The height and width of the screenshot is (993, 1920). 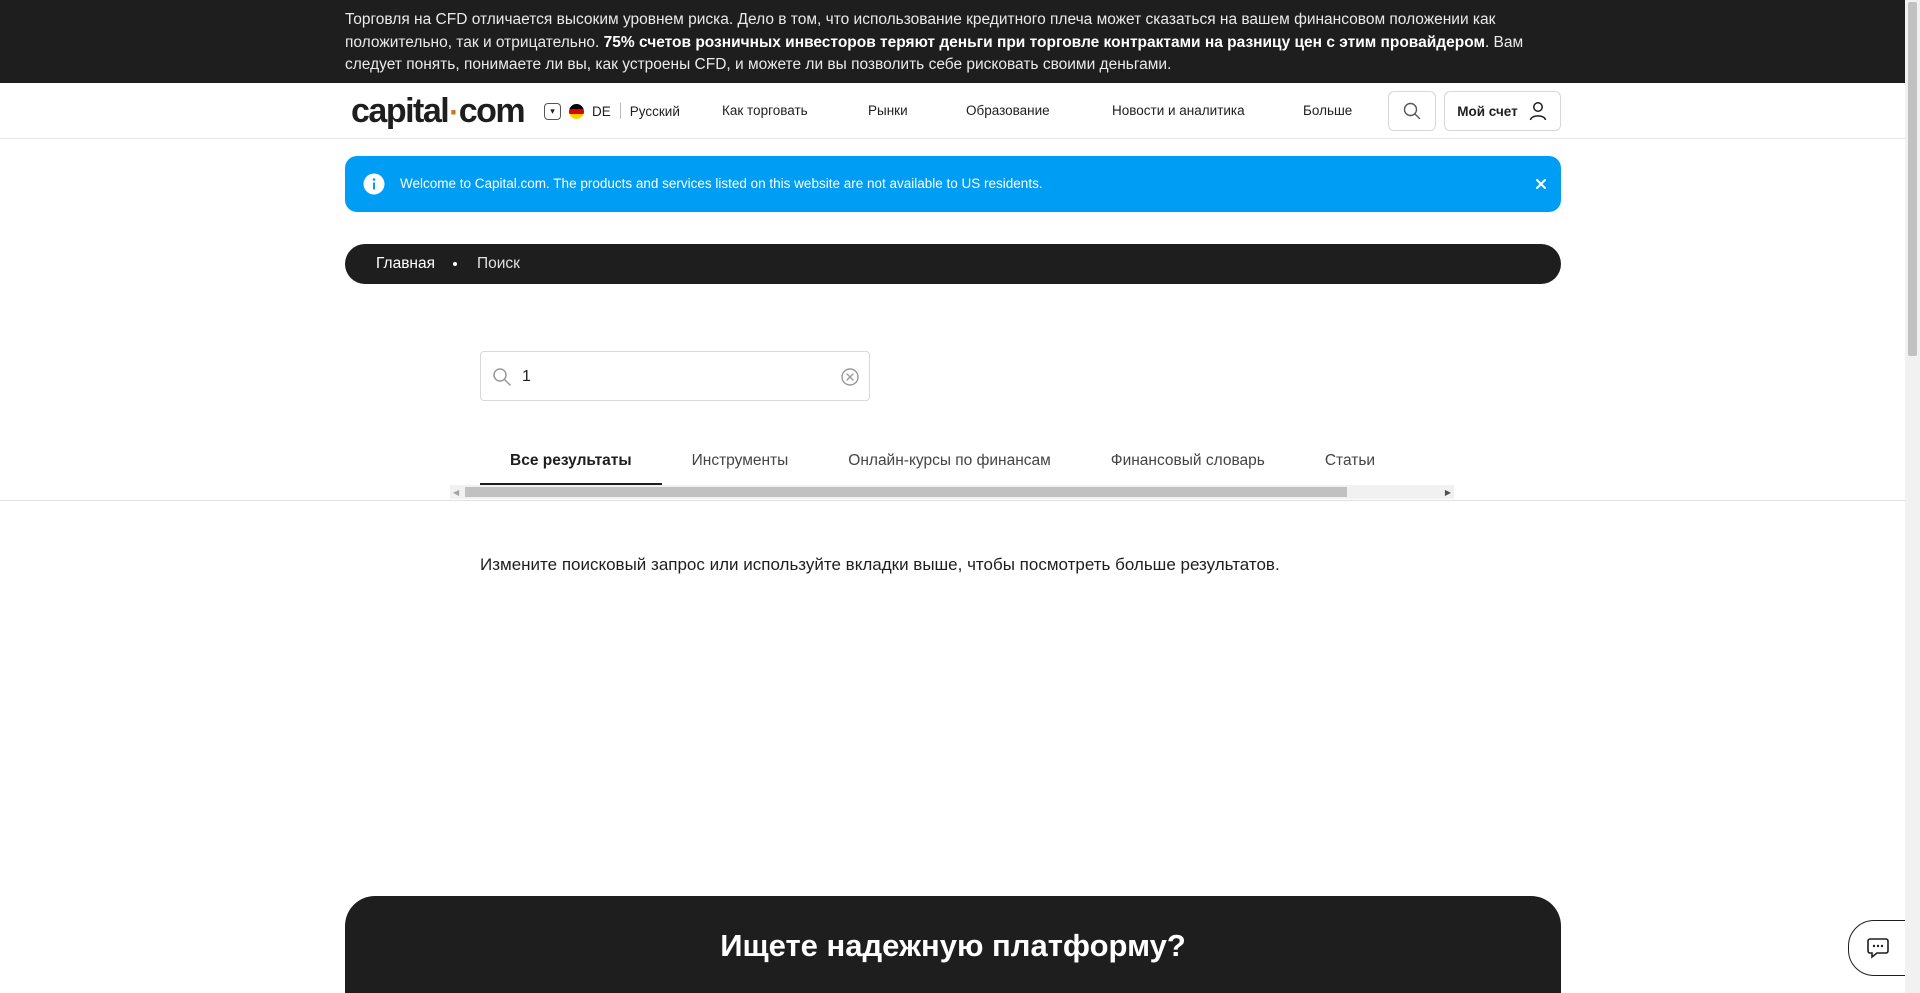 What do you see at coordinates (1350, 461) in the screenshot?
I see `tab-articles: Статьи` at bounding box center [1350, 461].